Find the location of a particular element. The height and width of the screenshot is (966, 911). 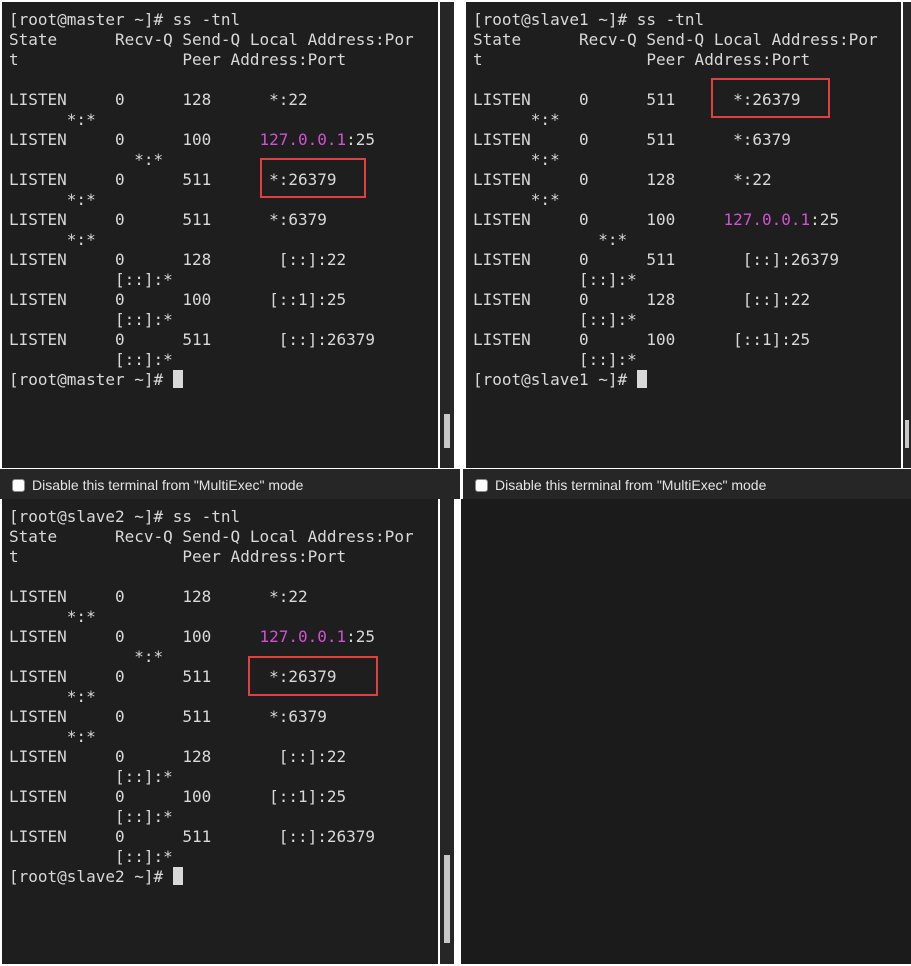

terminal-line: [root@master ~]# is located at coordinates (96, 380).